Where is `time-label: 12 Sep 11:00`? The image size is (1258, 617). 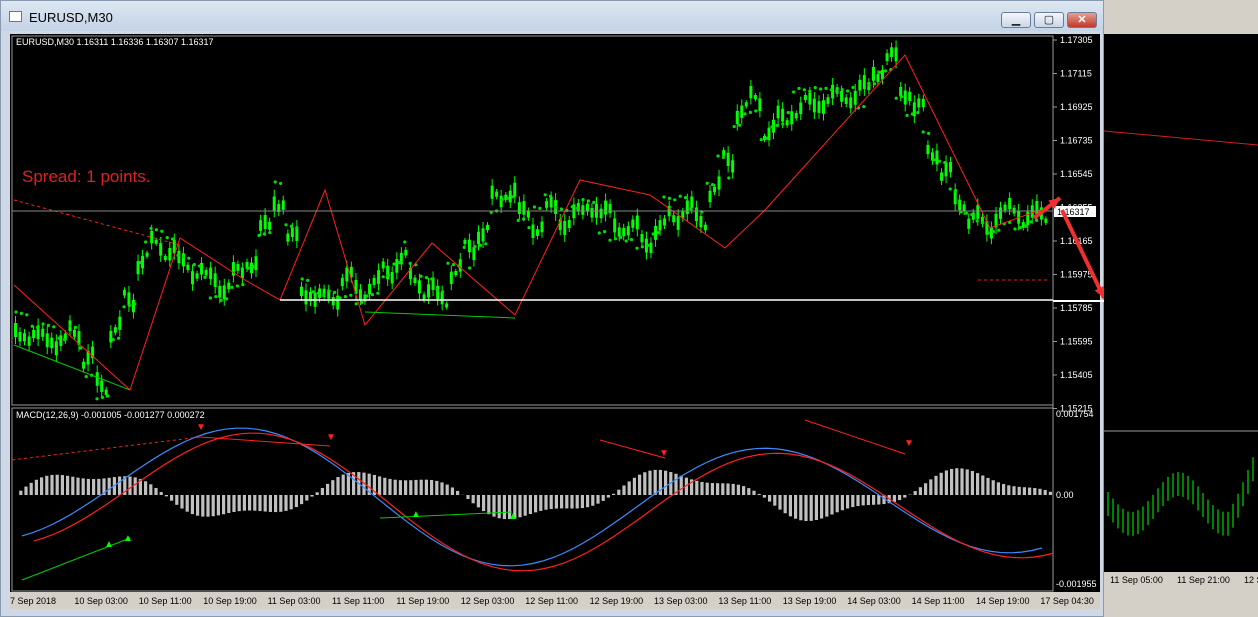 time-label: 12 Sep 11:00 is located at coordinates (551, 601).